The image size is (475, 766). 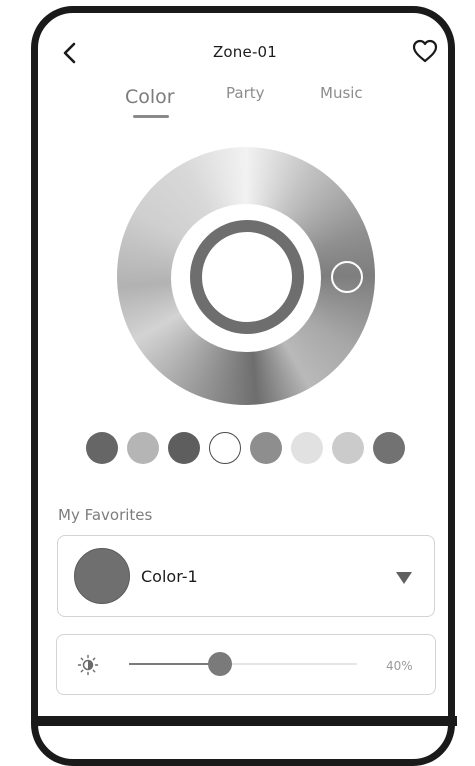 What do you see at coordinates (105, 515) in the screenshot?
I see `favorites-label: My Favorites` at bounding box center [105, 515].